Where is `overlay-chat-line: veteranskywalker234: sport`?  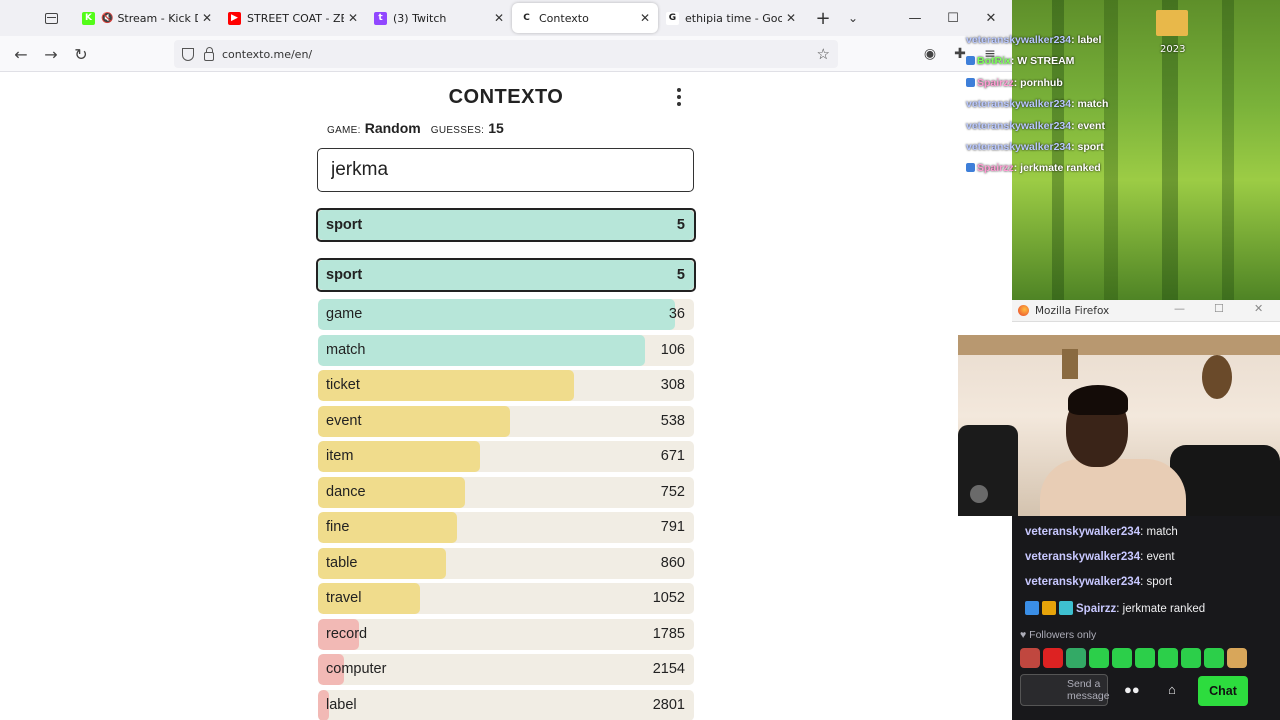 overlay-chat-line: veteranskywalker234: sport is located at coordinates (1066, 147).